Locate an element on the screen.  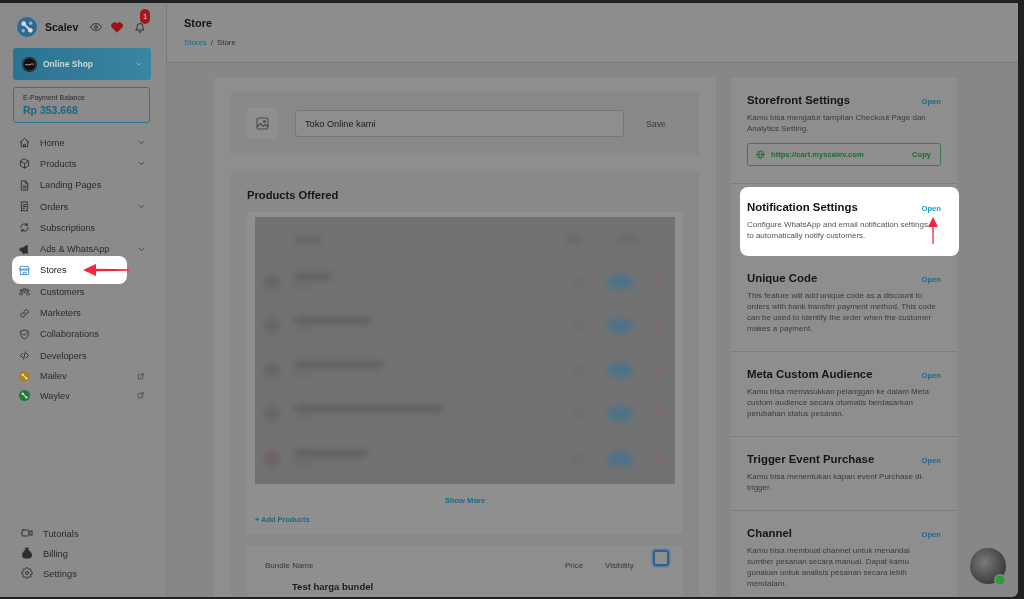
settings-description: Kamu bisa menentukan kapan event Purchase di-trigger. is located at coordinates (836, 482).